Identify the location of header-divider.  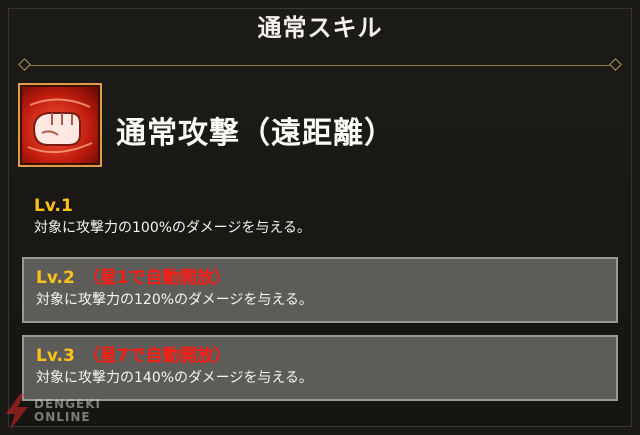
(320, 64).